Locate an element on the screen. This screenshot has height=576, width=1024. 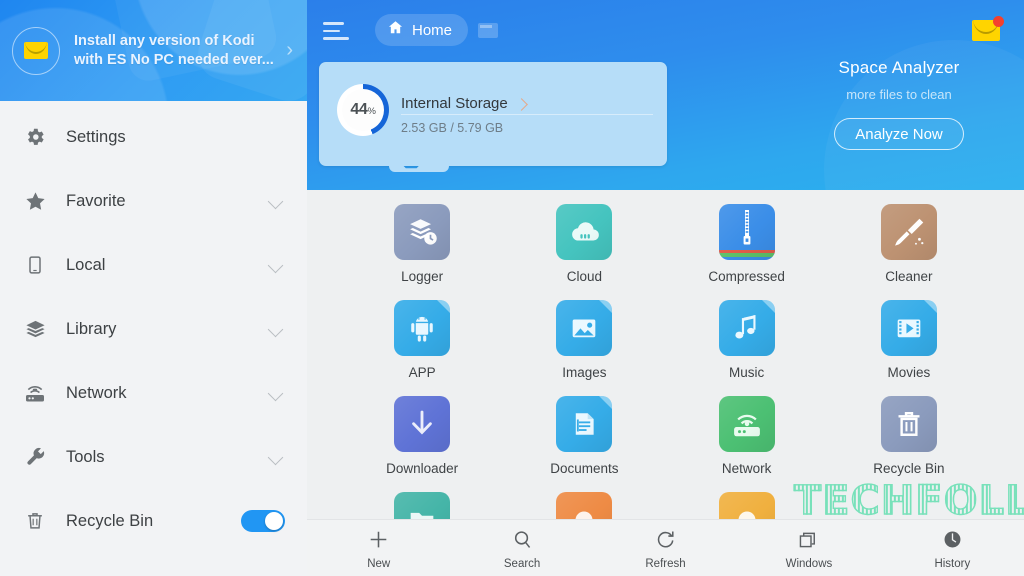
gear-icon is located at coordinates (35, 137).